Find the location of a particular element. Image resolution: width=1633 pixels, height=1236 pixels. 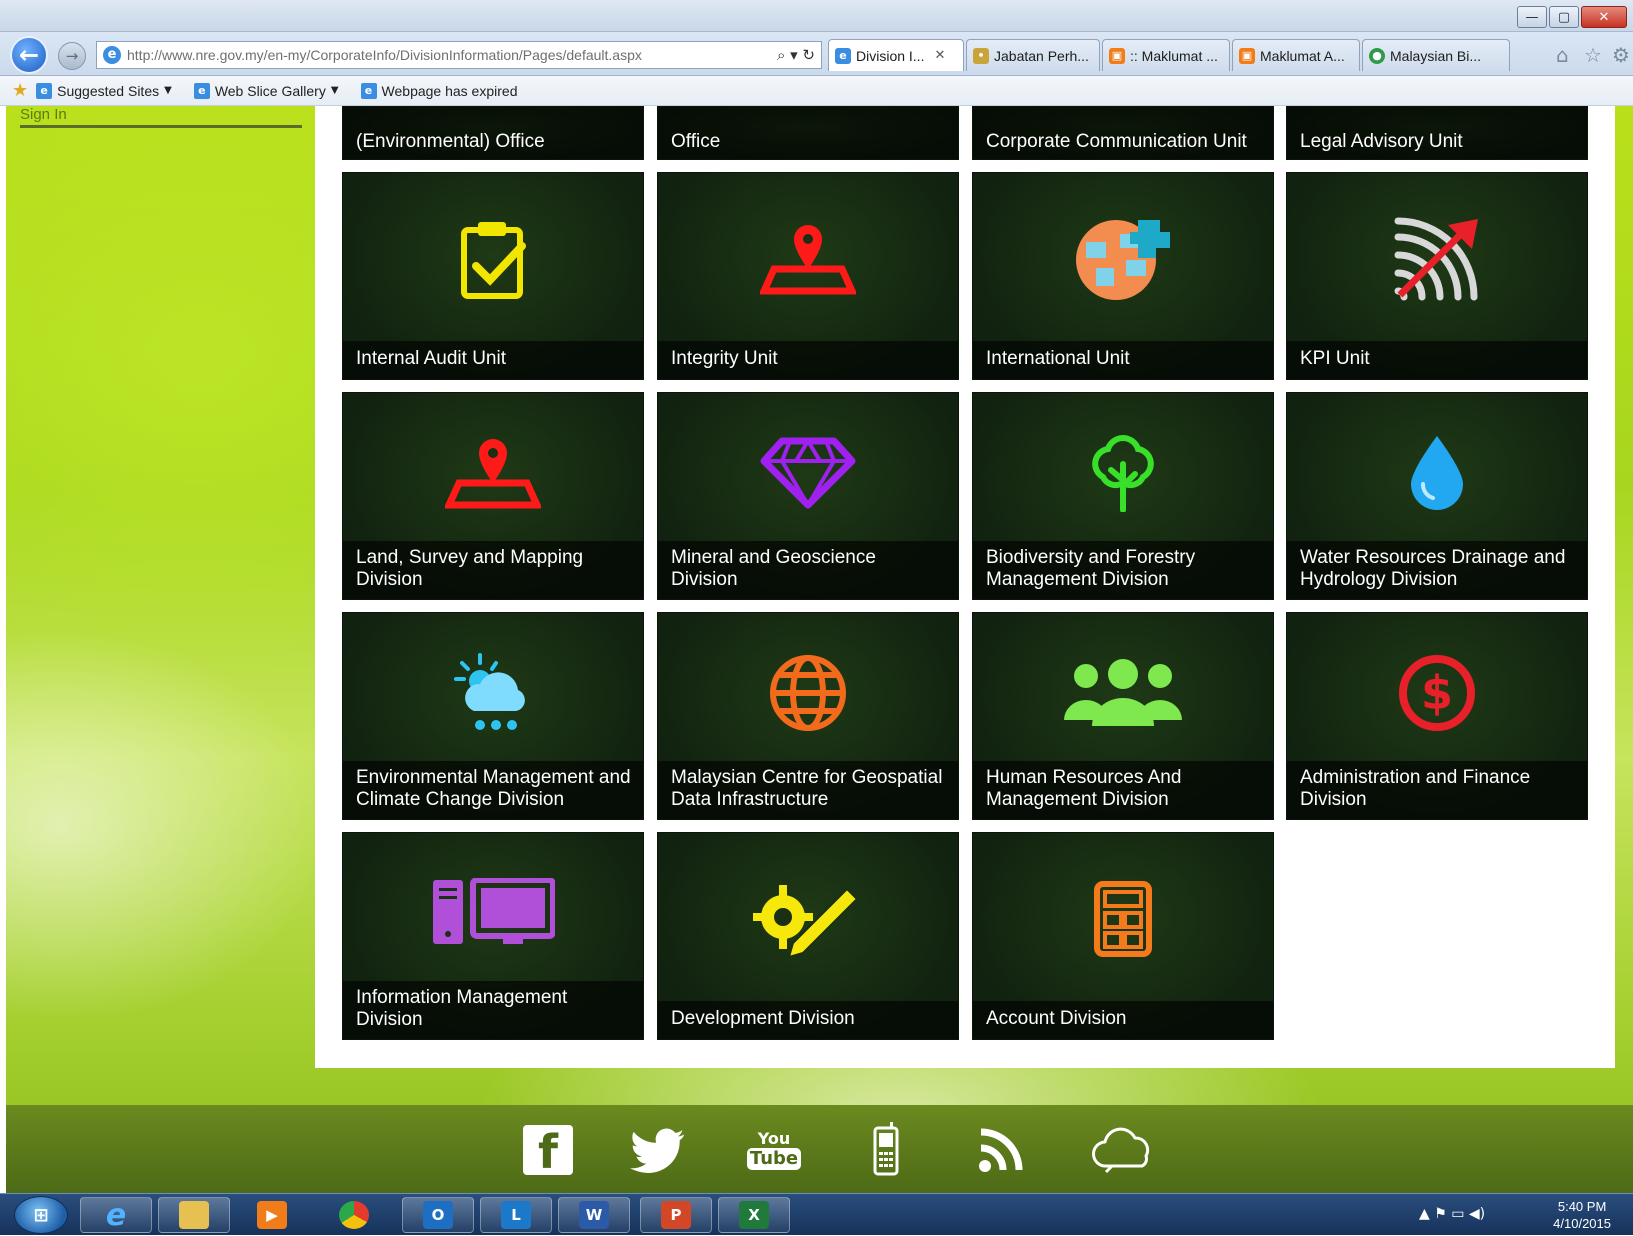

page-left-edge is located at coordinates (3, 649).